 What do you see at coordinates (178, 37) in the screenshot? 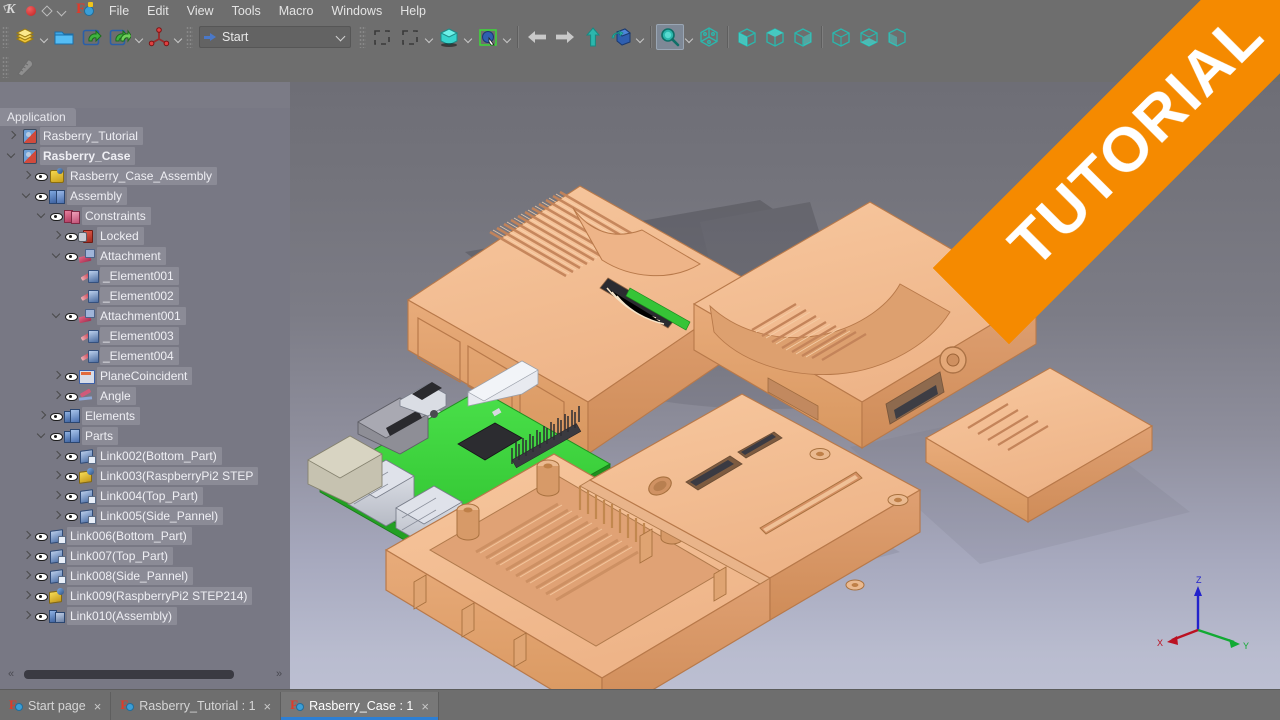
I see `refresh-dropdown-icon` at bounding box center [178, 37].